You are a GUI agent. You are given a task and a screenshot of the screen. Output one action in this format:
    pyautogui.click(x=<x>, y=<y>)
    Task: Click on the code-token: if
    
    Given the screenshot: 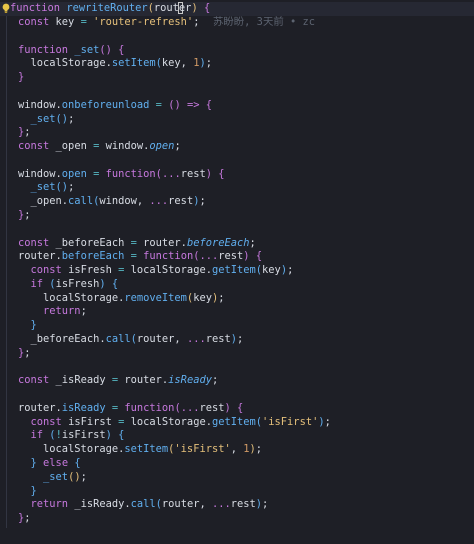 What is the action you would take?
    pyautogui.click(x=40, y=435)
    